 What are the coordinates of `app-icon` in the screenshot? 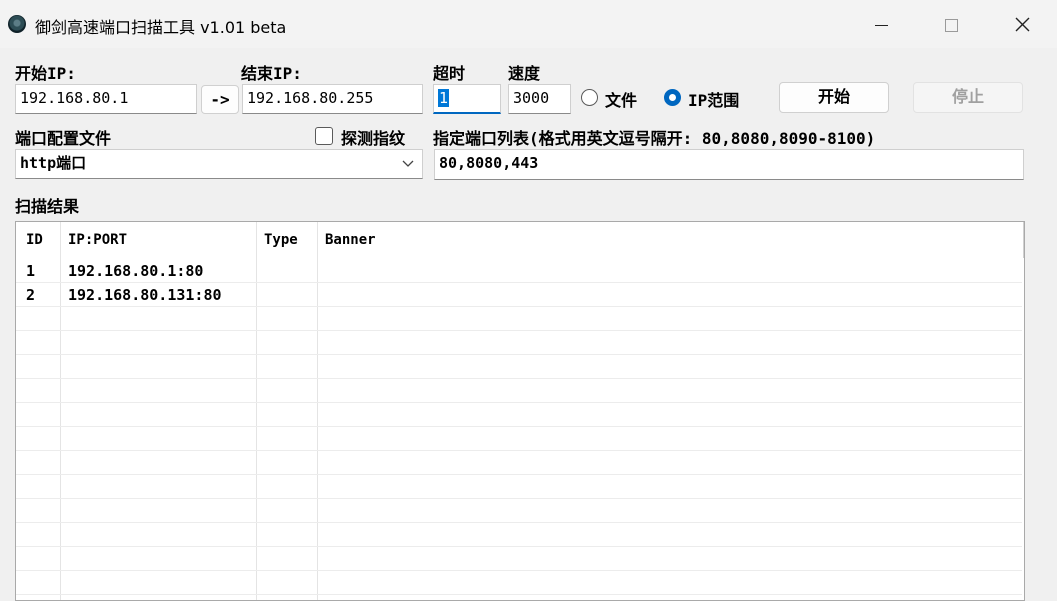 It's located at (17, 24).